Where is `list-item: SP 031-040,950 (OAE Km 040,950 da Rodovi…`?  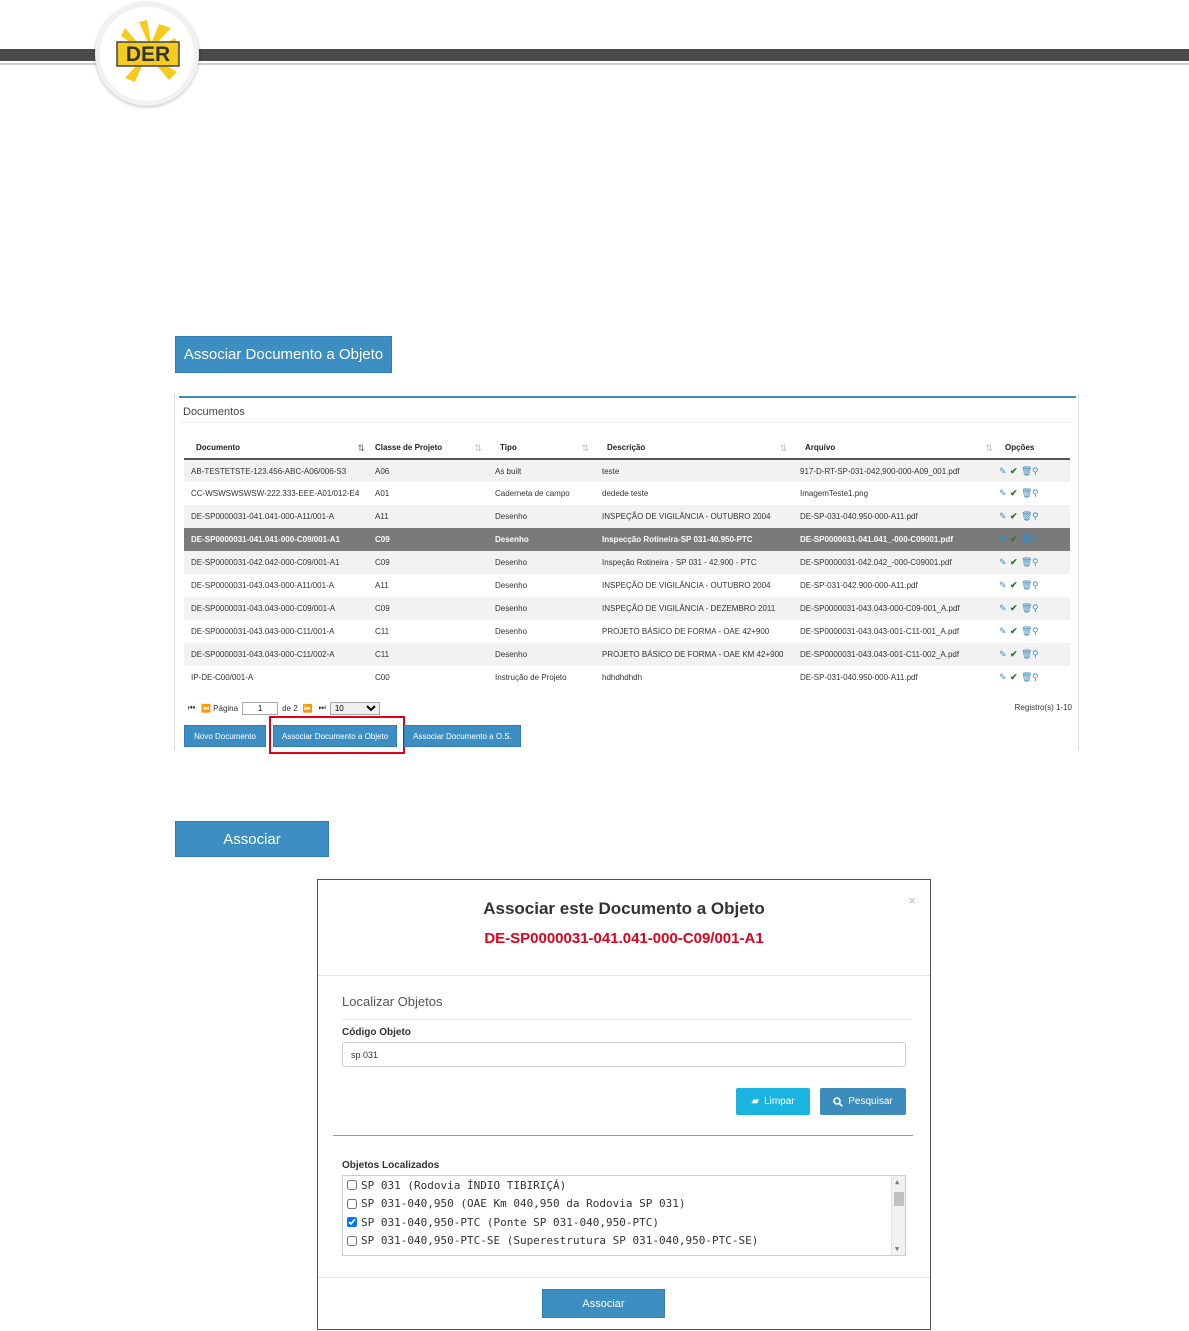 list-item: SP 031-040,950 (OAE Km 040,950 da Rodovi… is located at coordinates (624, 1204).